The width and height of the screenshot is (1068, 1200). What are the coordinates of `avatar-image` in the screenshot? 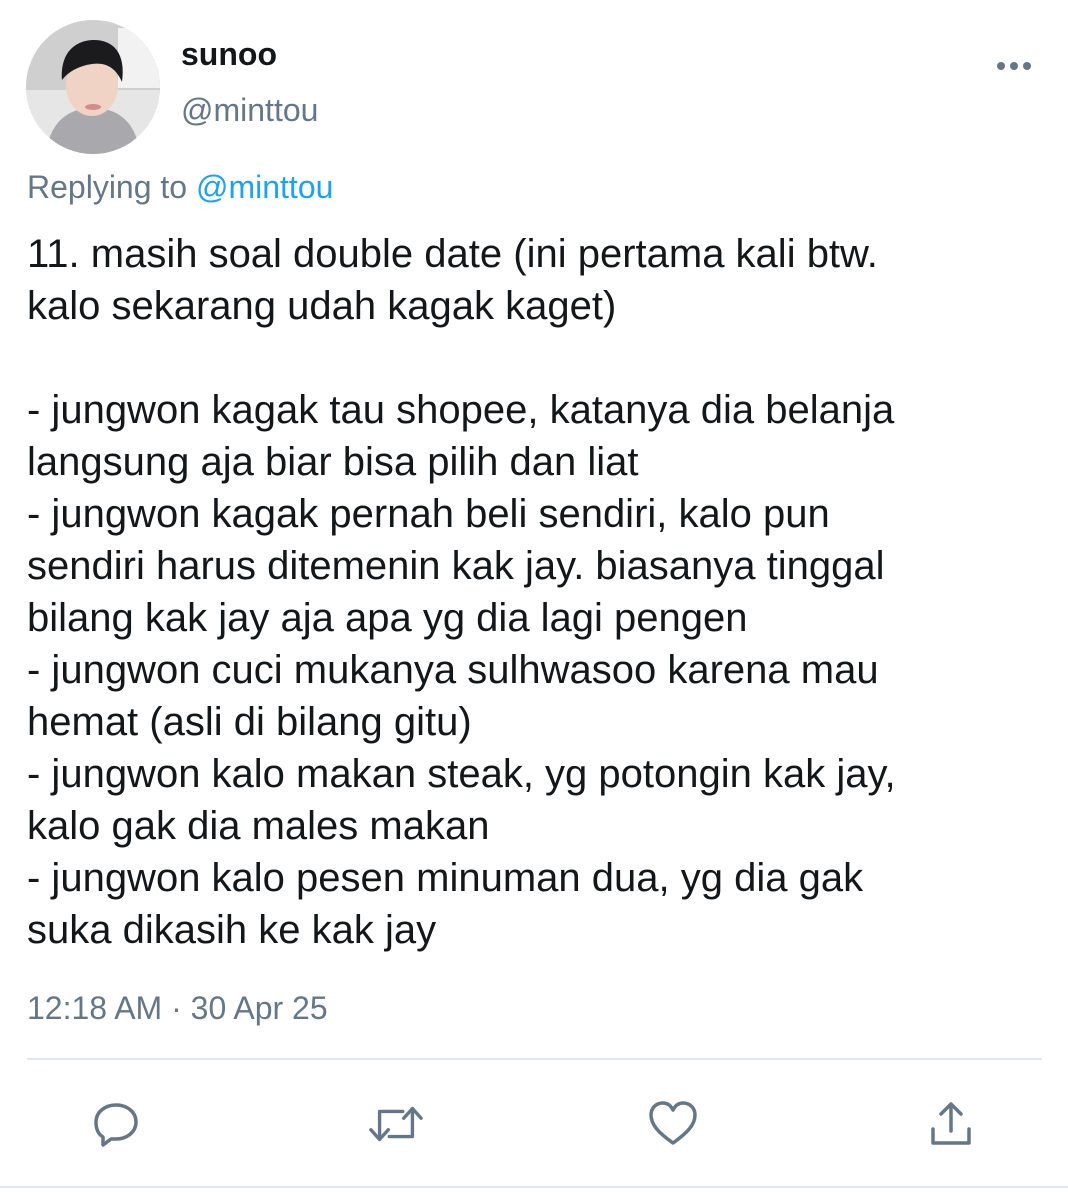 It's located at (93, 87).